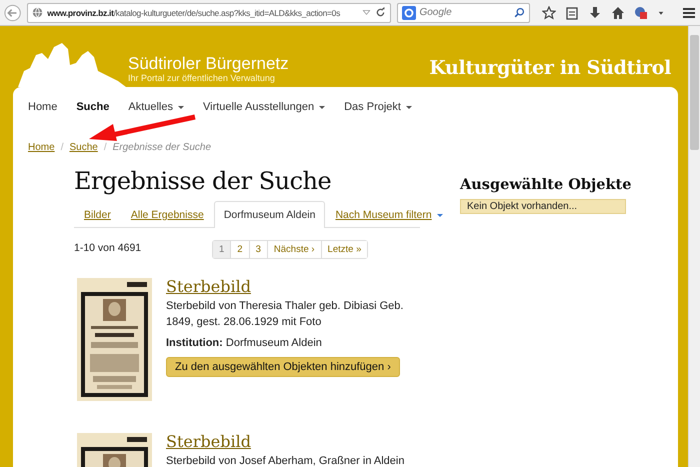 The width and height of the screenshot is (700, 467). What do you see at coordinates (367, 12) in the screenshot?
I see `dropdown-icon` at bounding box center [367, 12].